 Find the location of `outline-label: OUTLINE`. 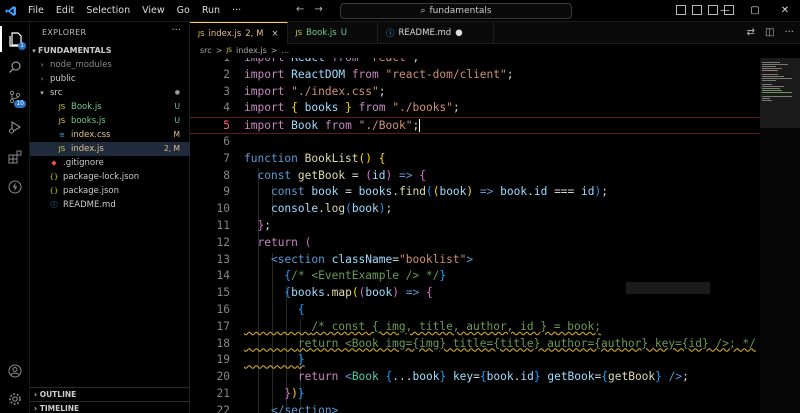

outline-label: OUTLINE is located at coordinates (58, 394).